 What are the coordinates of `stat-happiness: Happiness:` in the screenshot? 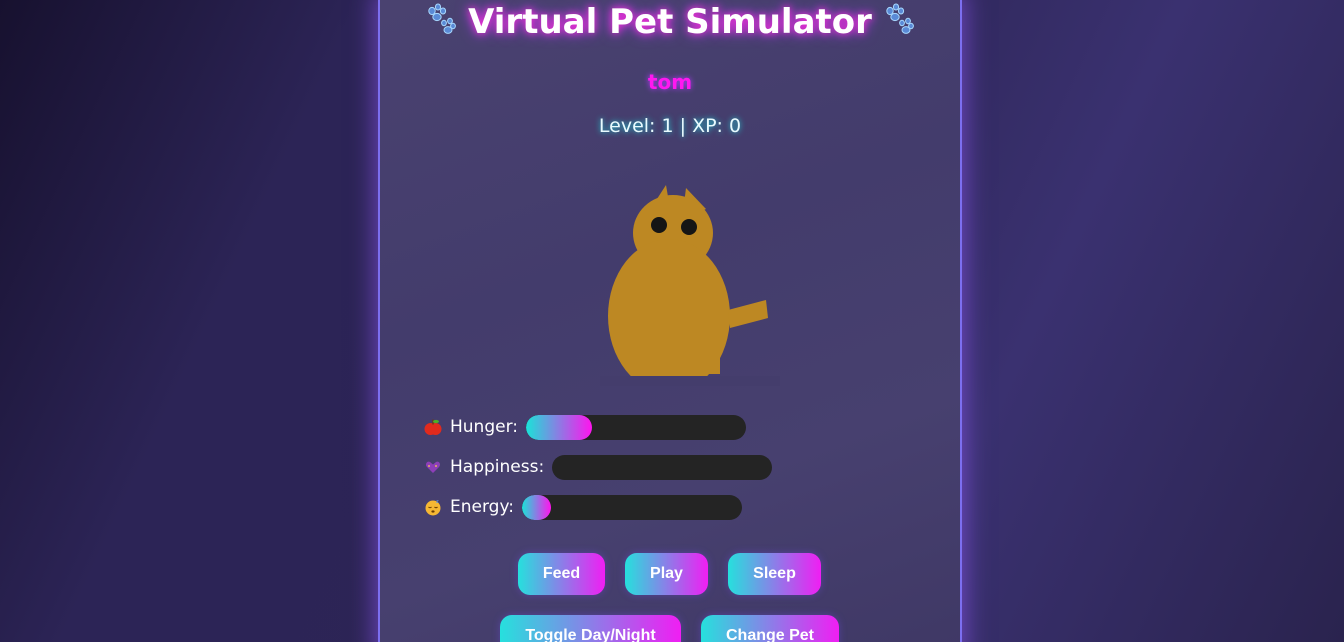 It's located at (597, 467).